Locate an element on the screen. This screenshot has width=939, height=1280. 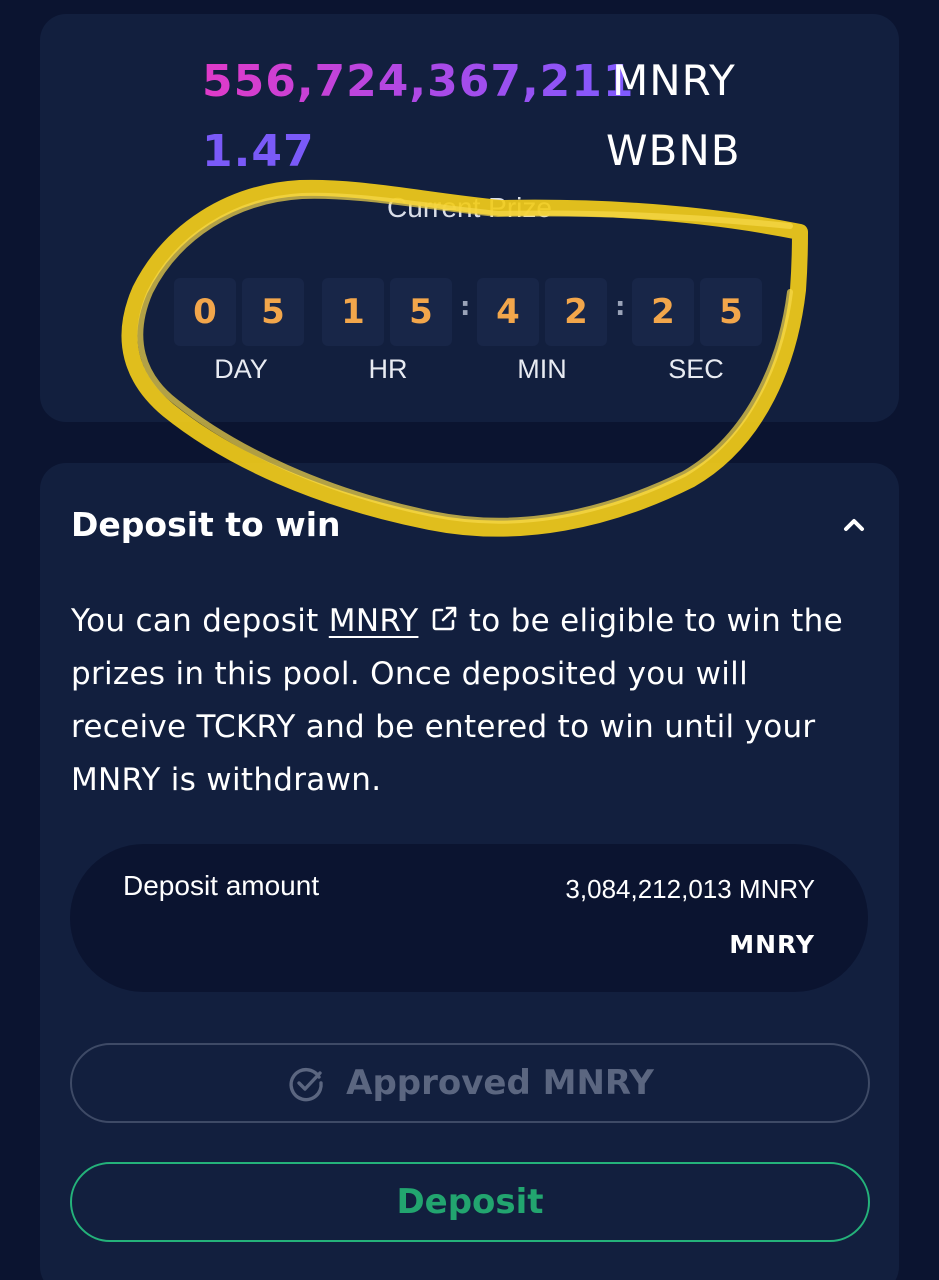
countdown-hr-digit-1: 1 is located at coordinates (353, 312).